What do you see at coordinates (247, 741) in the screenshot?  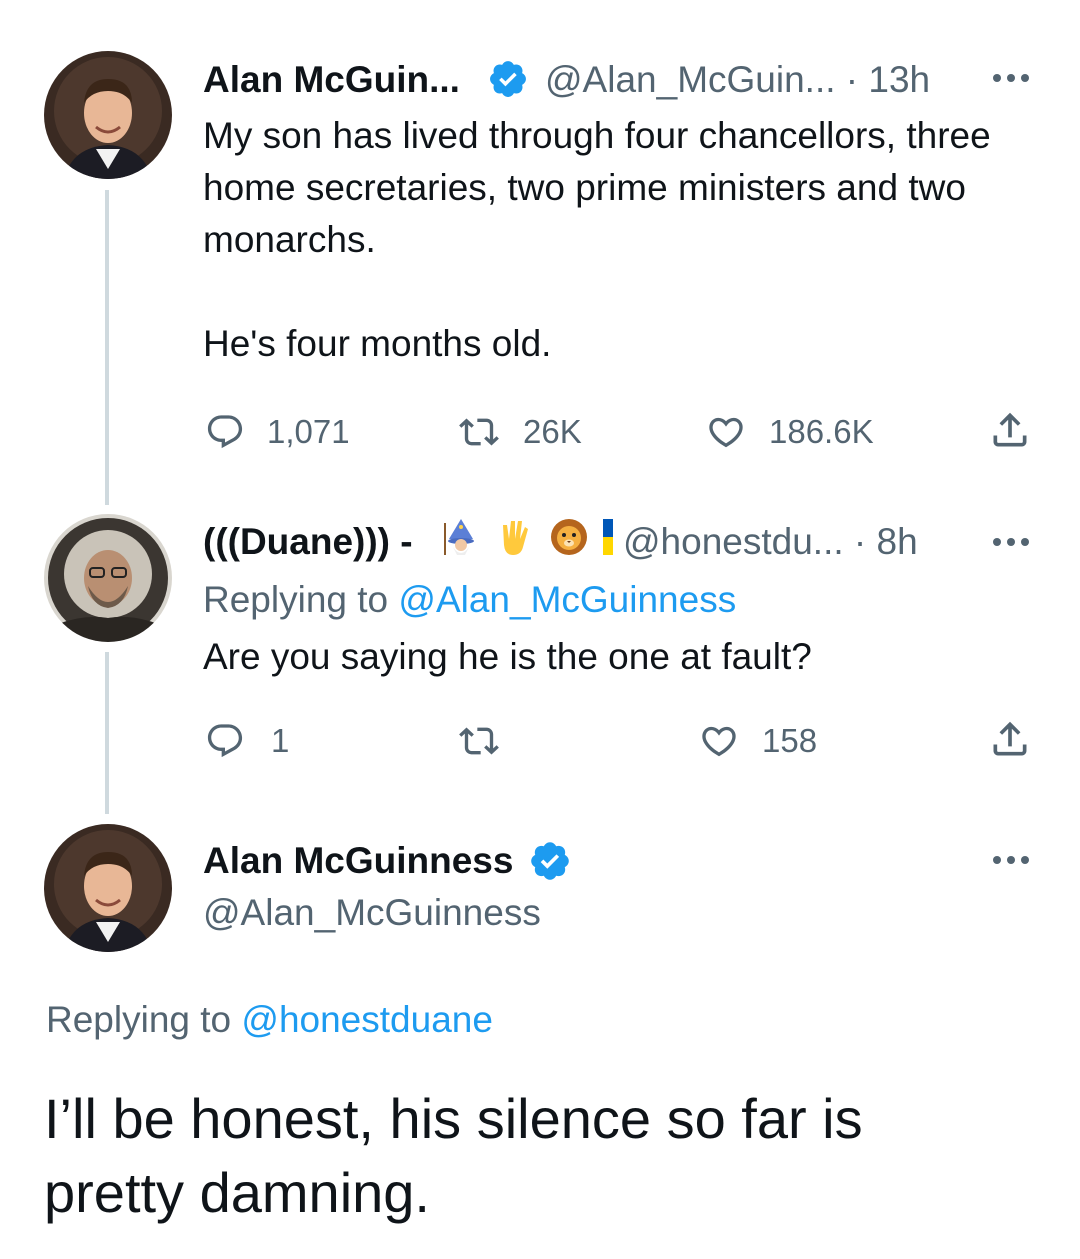 I see `reply-button: 1` at bounding box center [247, 741].